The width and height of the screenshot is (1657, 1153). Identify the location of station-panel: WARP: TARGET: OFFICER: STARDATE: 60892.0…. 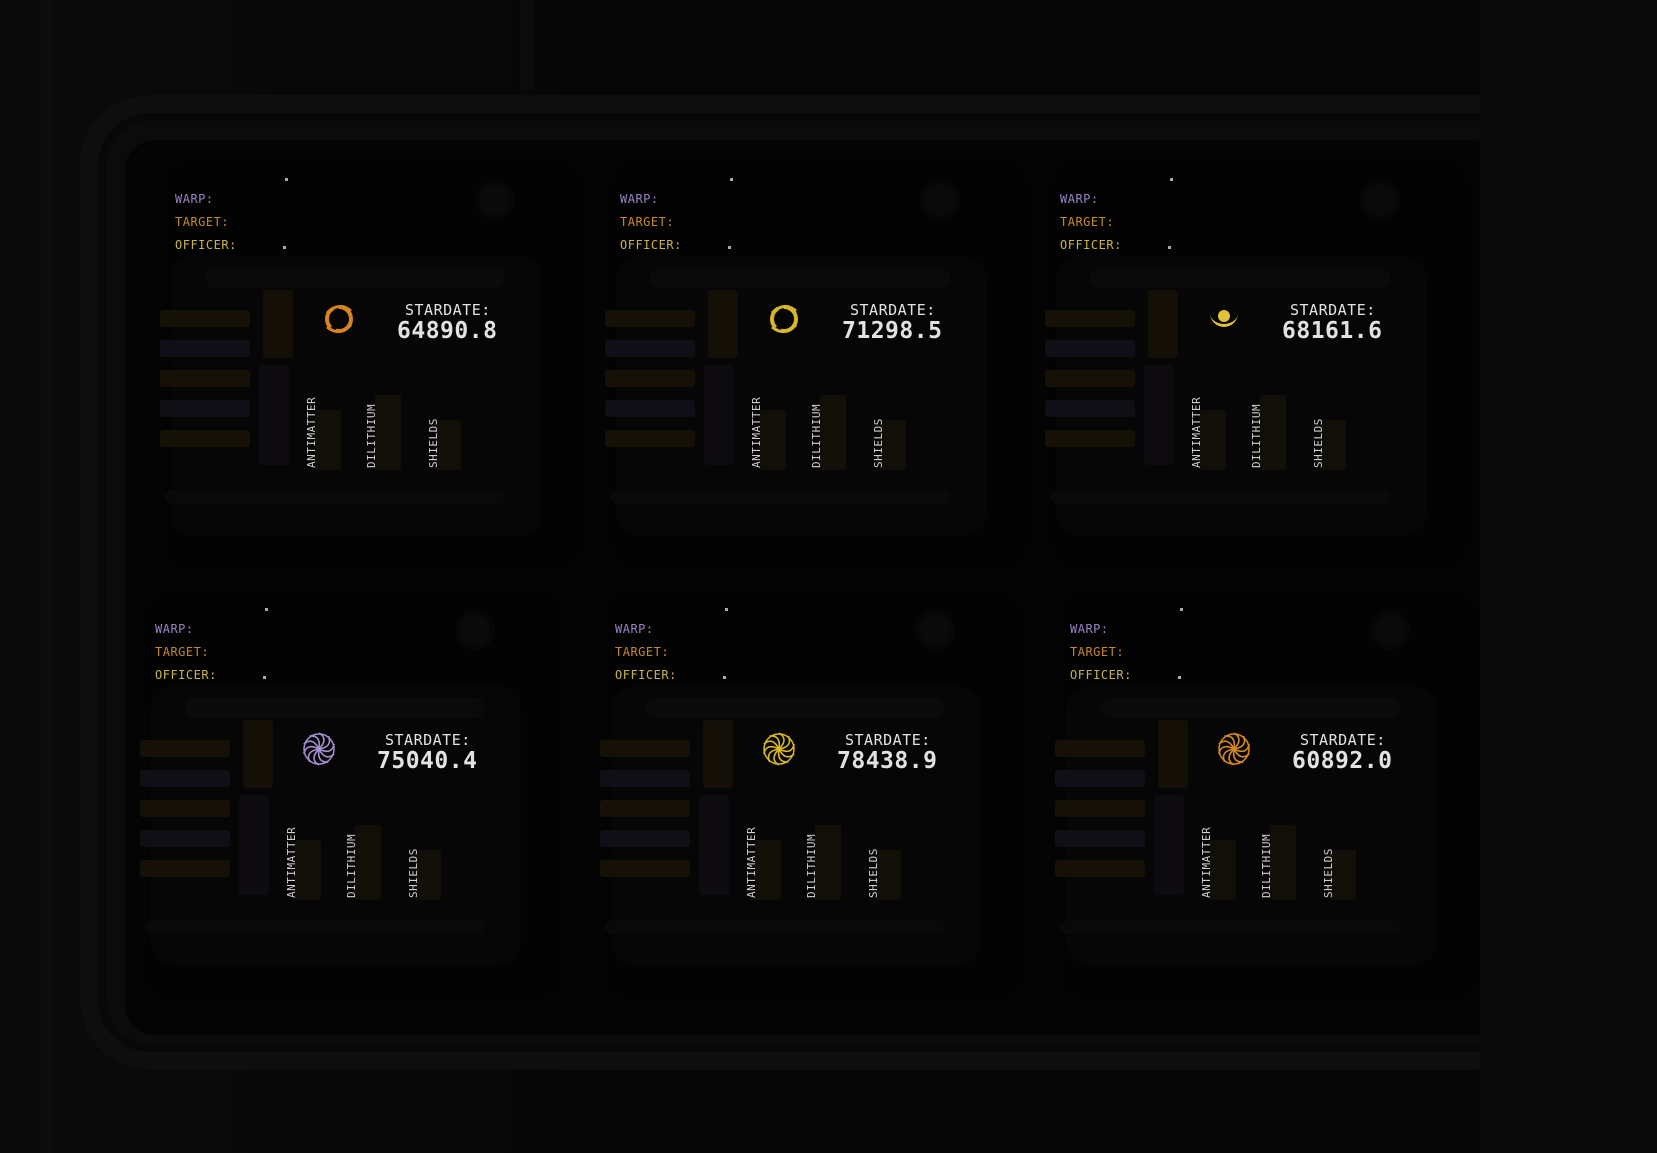
(1267, 795).